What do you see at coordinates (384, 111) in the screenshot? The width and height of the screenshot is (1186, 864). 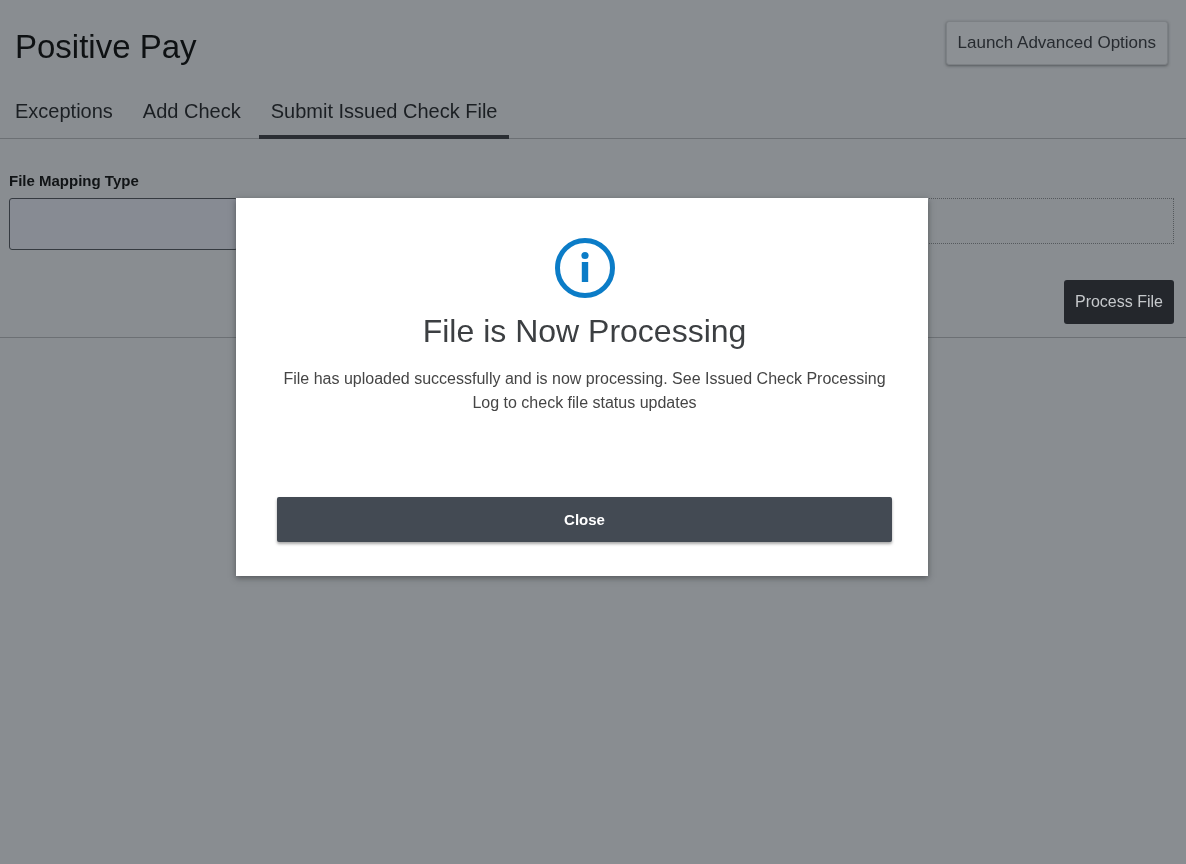 I see `tab: Submit Issued Check File` at bounding box center [384, 111].